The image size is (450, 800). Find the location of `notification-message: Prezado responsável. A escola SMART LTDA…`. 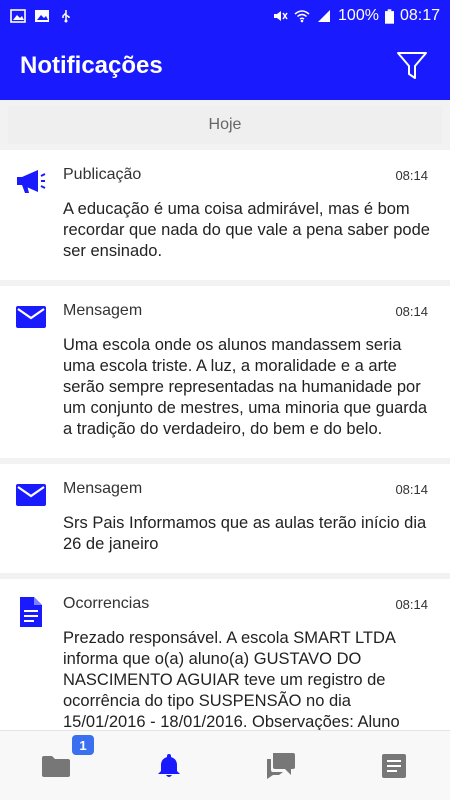

notification-message: Prezado responsável. A escola SMART LTDA… is located at coordinates (231, 679).